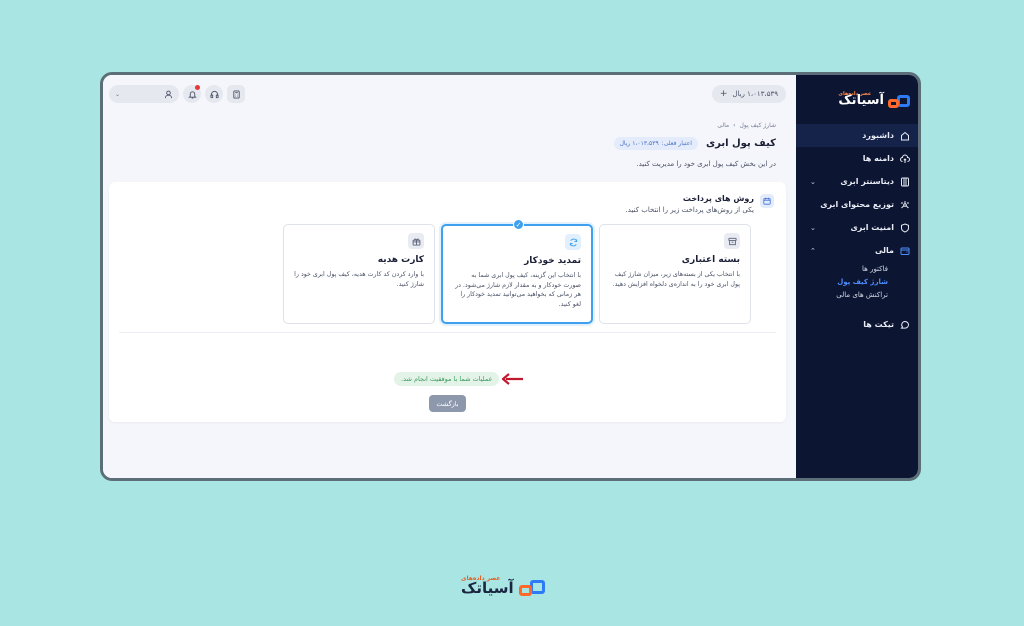 This screenshot has height=626, width=1024. Describe the element at coordinates (447, 379) in the screenshot. I see `success-message: عملیات شما با موفقیت انجام شد.` at that location.